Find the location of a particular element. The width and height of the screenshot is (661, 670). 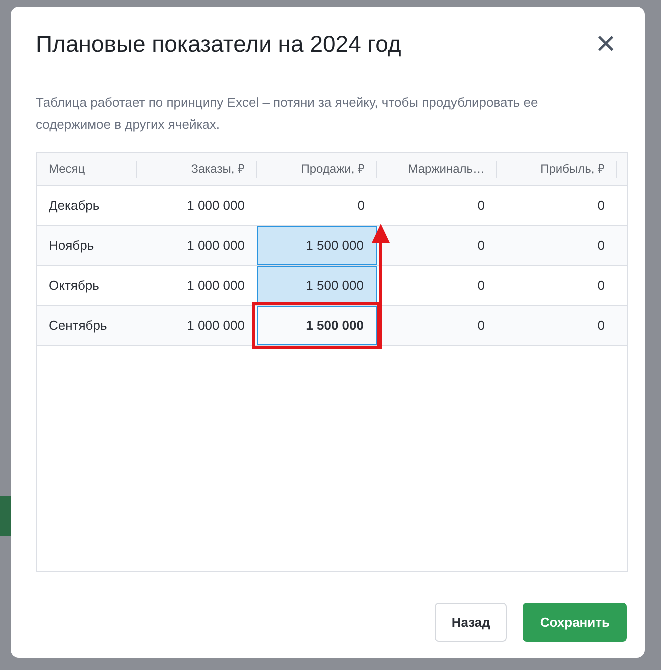

column-header: Заказы, ₽ is located at coordinates (218, 169).